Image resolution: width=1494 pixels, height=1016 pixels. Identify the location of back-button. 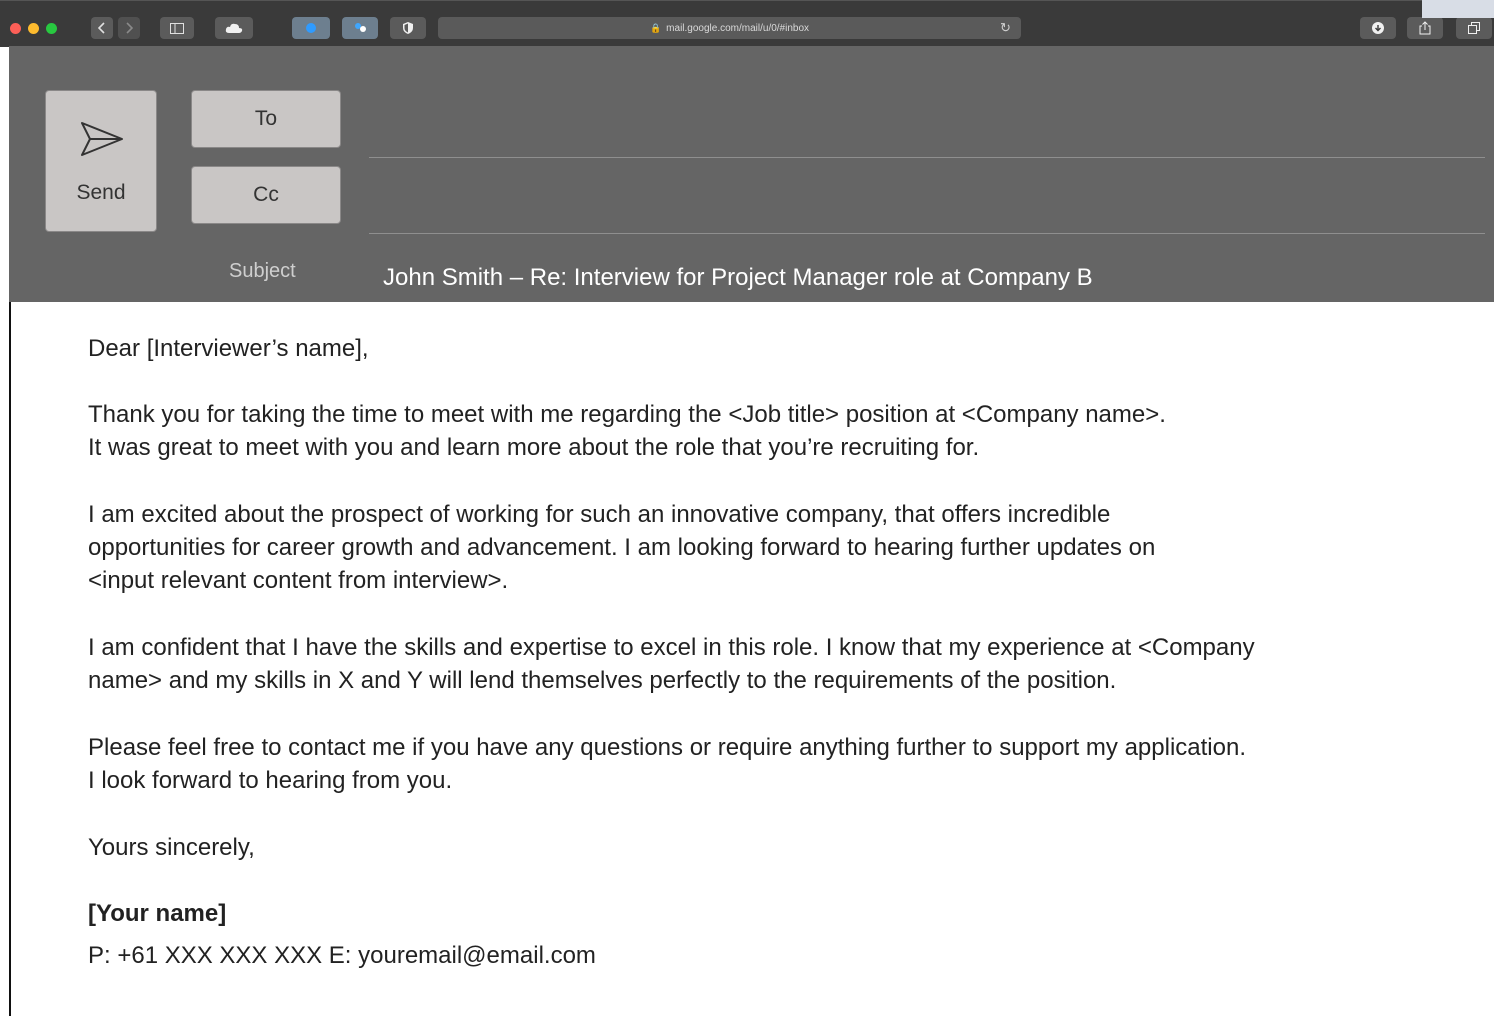
(102, 28).